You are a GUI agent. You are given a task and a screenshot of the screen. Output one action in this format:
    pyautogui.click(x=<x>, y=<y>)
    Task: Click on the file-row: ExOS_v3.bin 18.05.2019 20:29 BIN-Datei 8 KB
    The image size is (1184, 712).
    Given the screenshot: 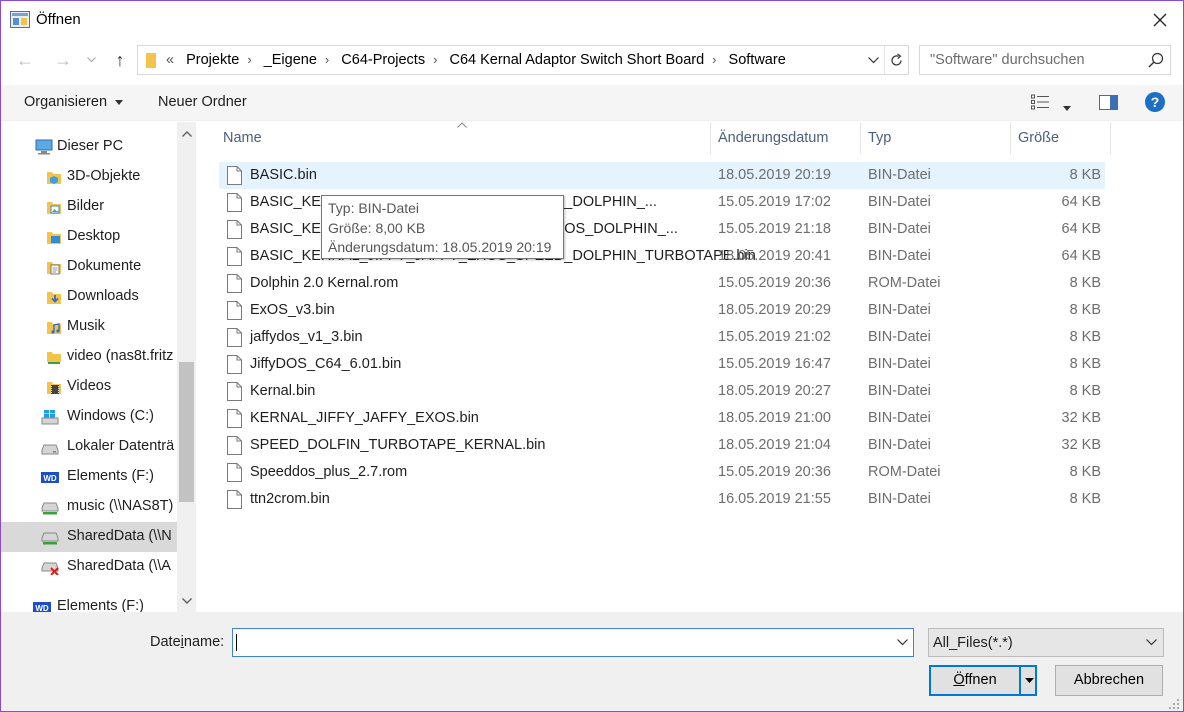 What is the action you would take?
    pyautogui.click(x=662, y=310)
    